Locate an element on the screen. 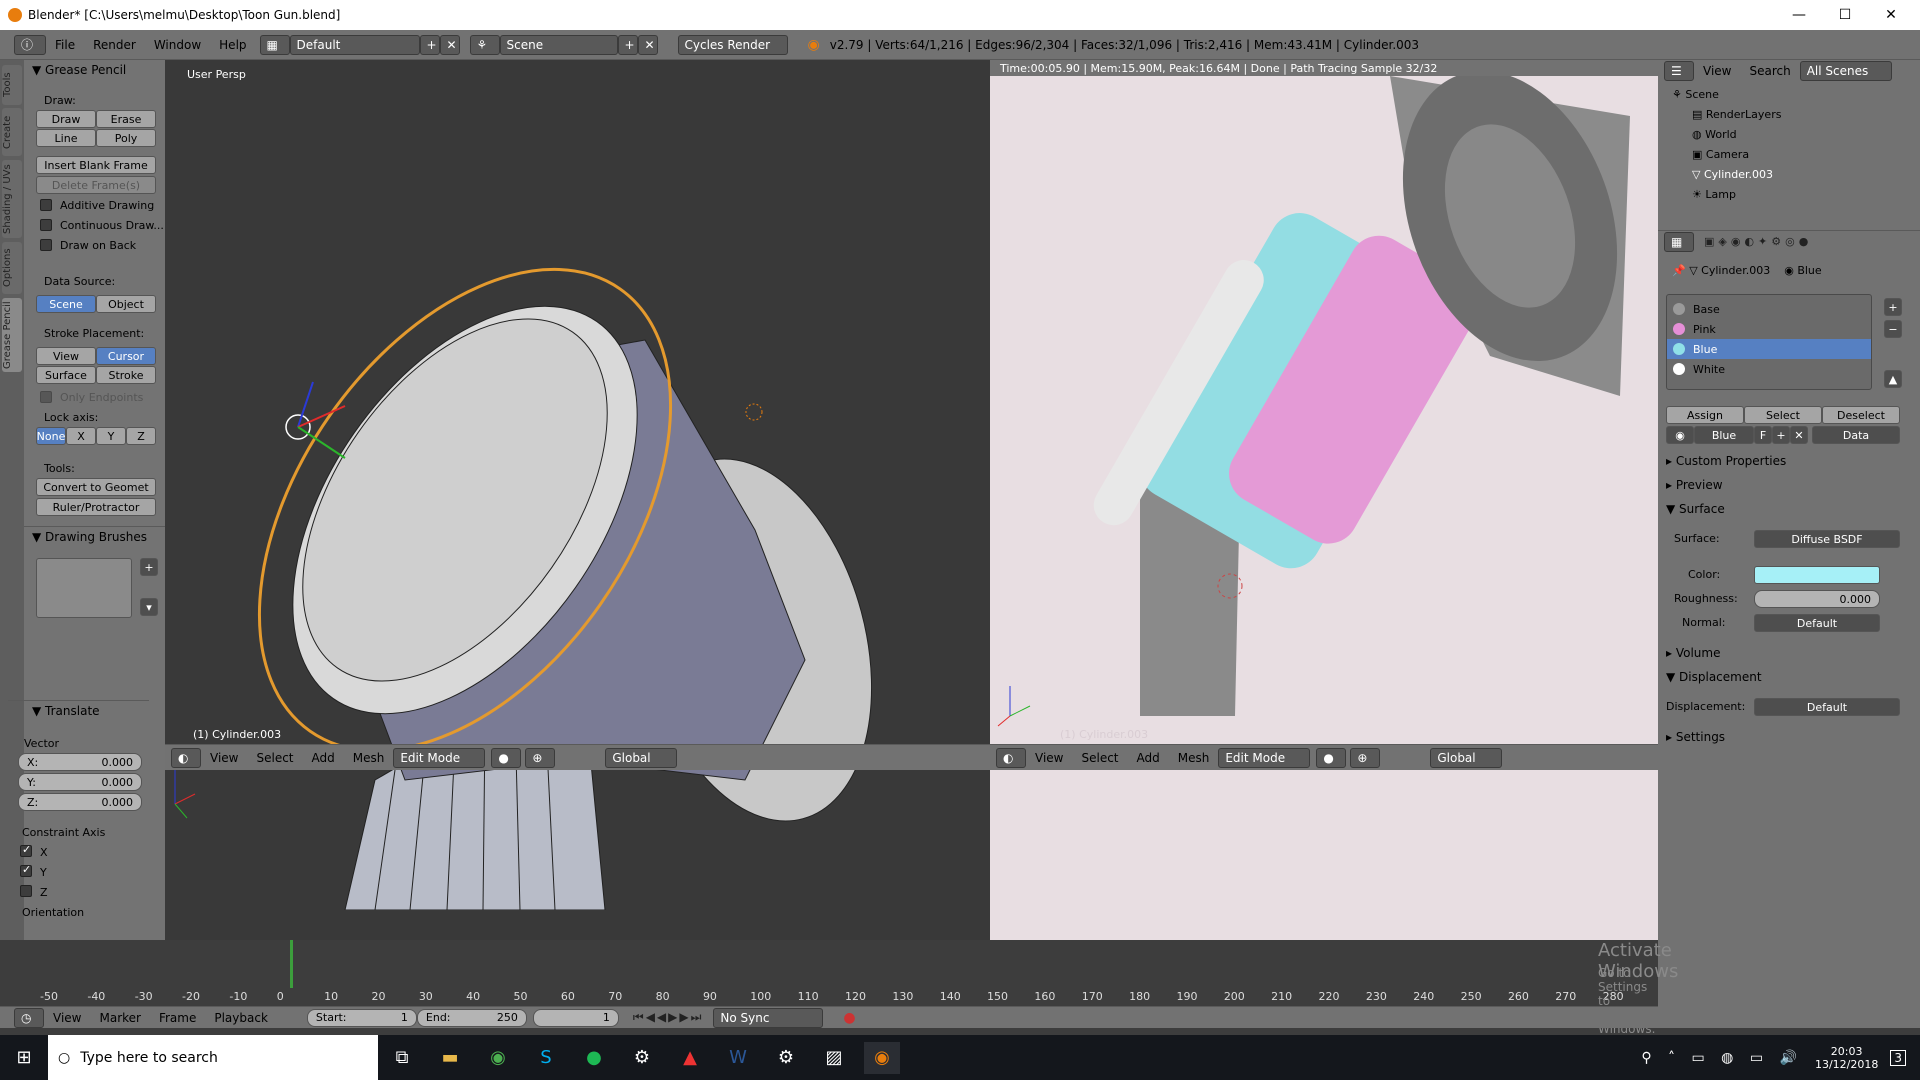  chrome-icon: ◉ is located at coordinates (498, 1058).